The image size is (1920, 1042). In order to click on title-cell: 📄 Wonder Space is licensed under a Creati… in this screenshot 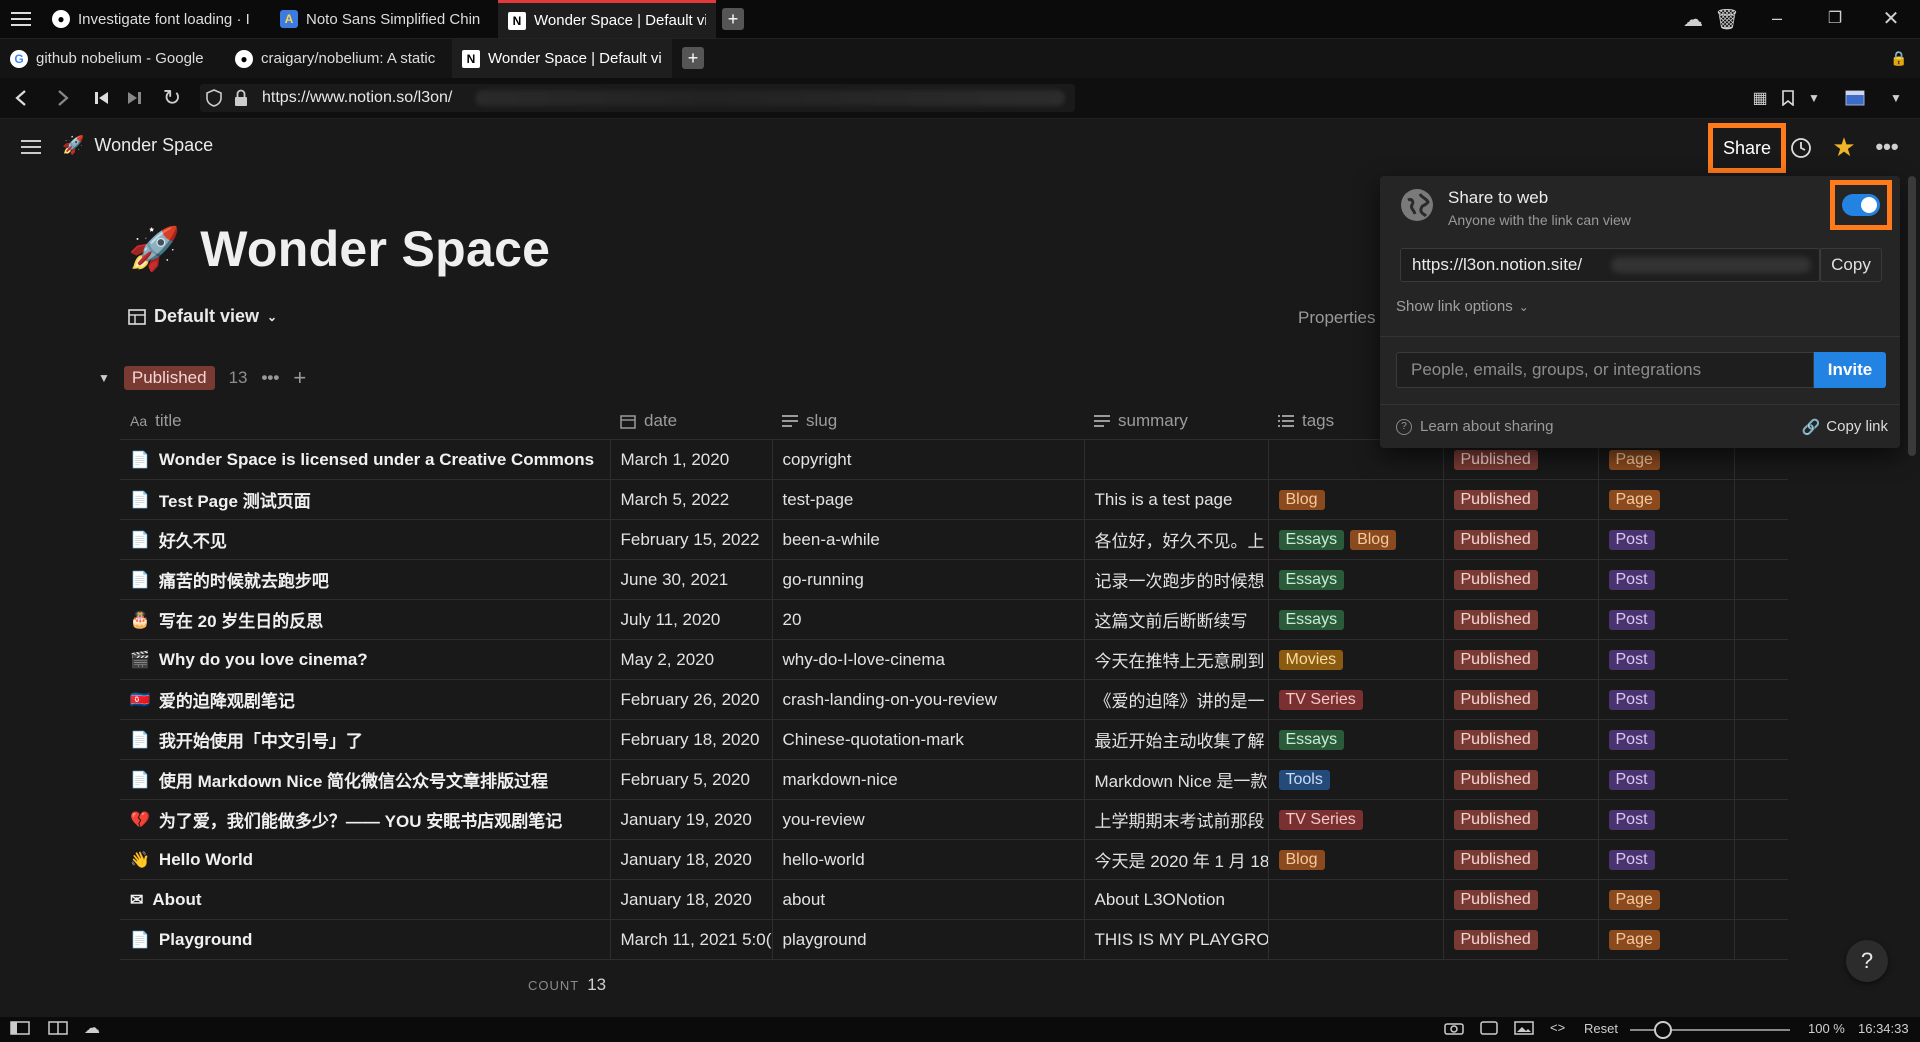, I will do `click(365, 459)`.